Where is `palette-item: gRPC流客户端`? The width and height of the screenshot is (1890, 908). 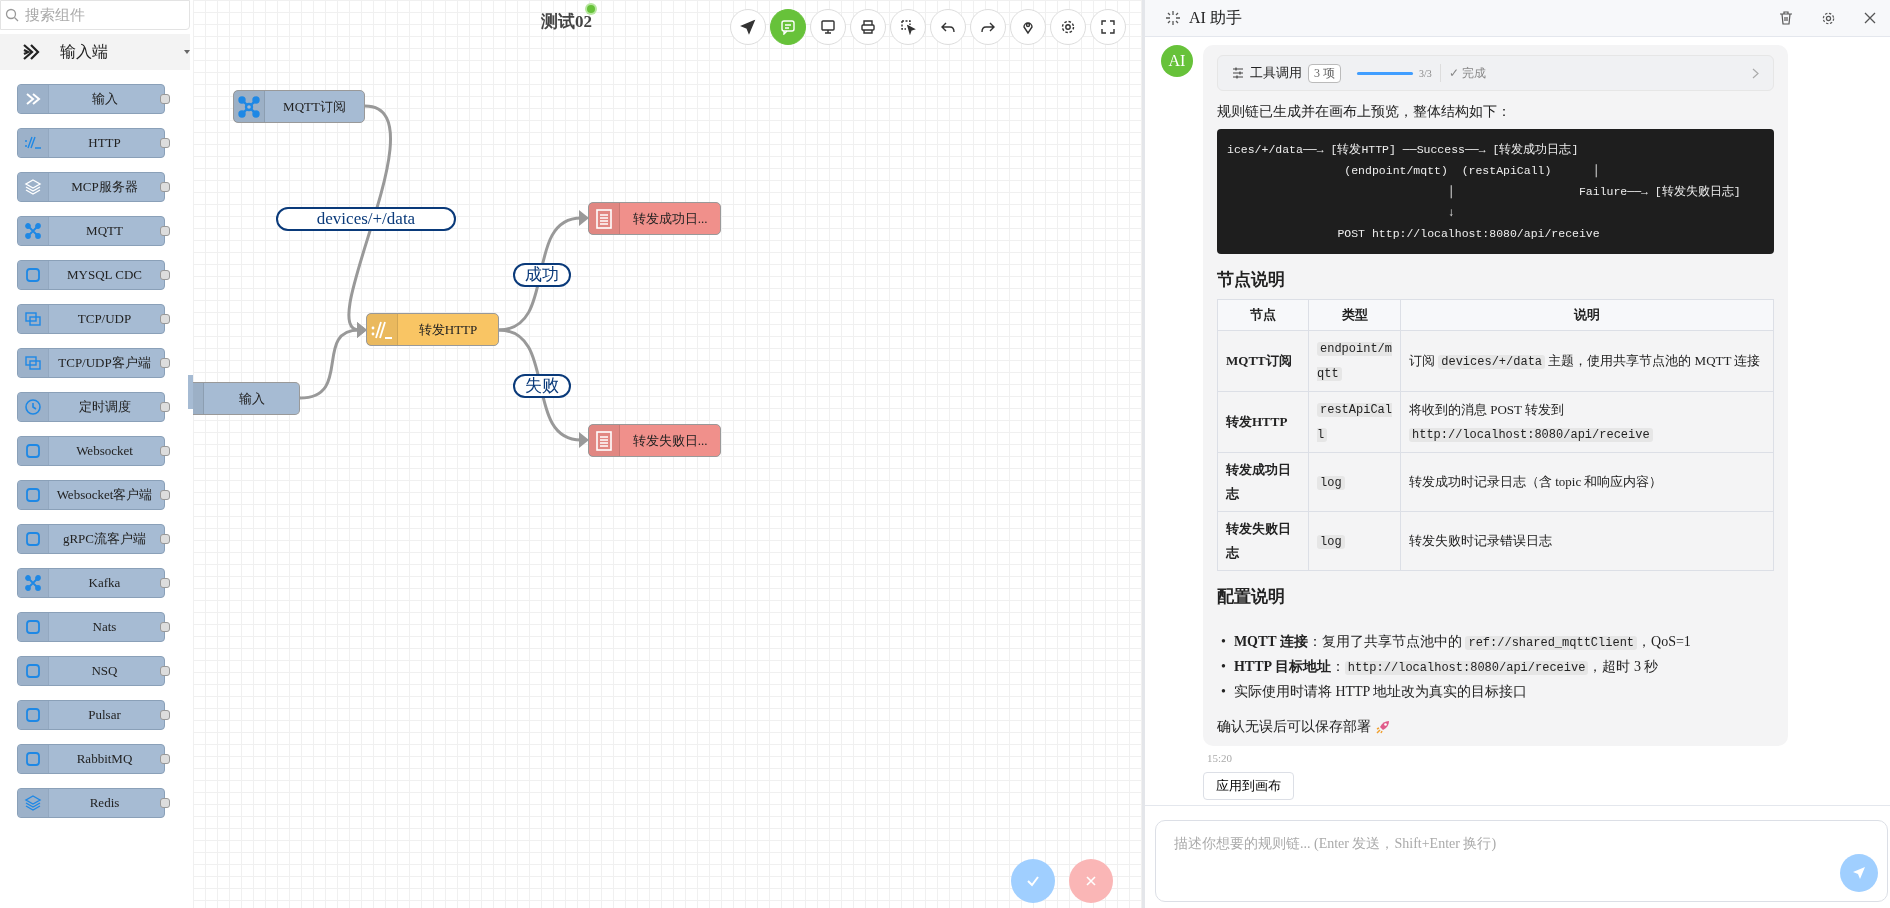 palette-item: gRPC流客户端 is located at coordinates (91, 539).